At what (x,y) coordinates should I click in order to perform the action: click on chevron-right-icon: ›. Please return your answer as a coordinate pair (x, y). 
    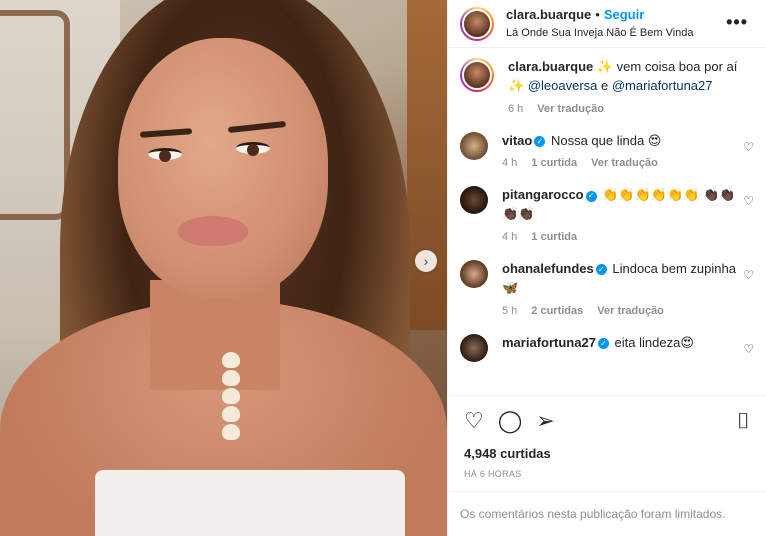
    Looking at the image, I should click on (426, 261).